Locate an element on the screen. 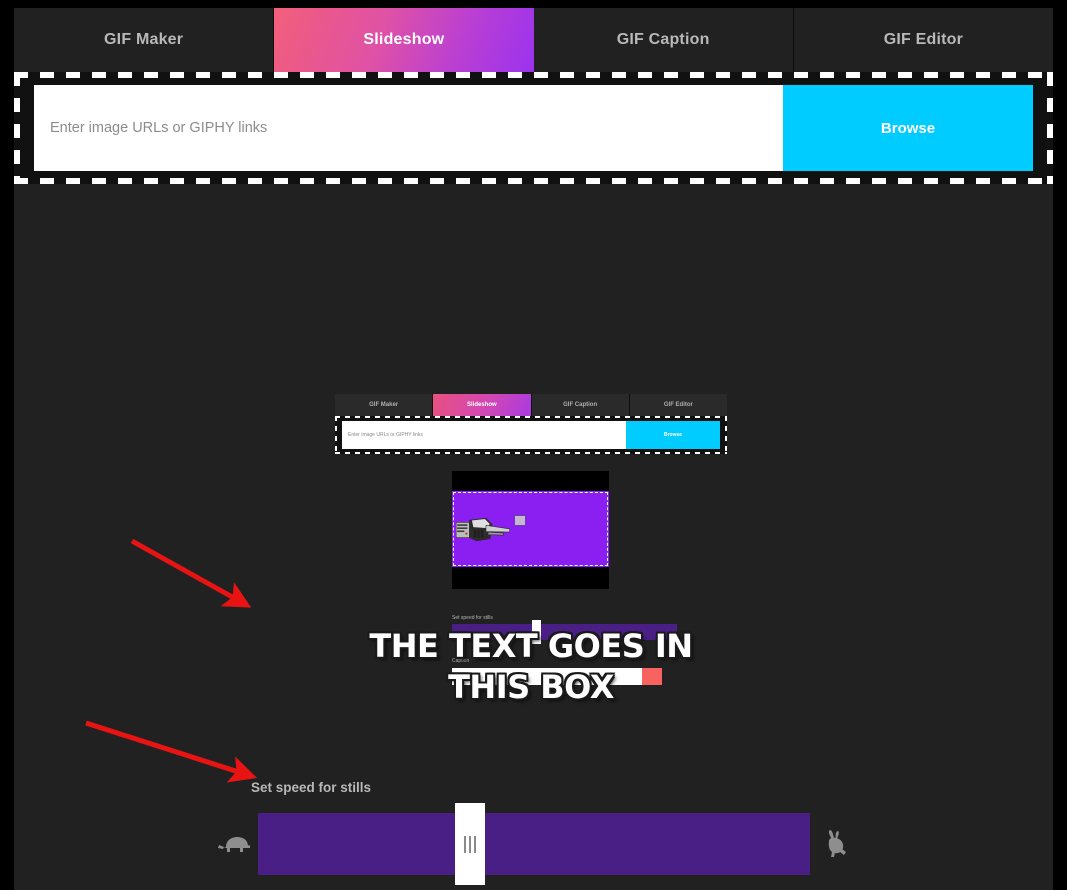 Image resolution: width=1067 pixels, height=890 pixels. preview-tab-gif-maker: GIF Maker is located at coordinates (384, 405).